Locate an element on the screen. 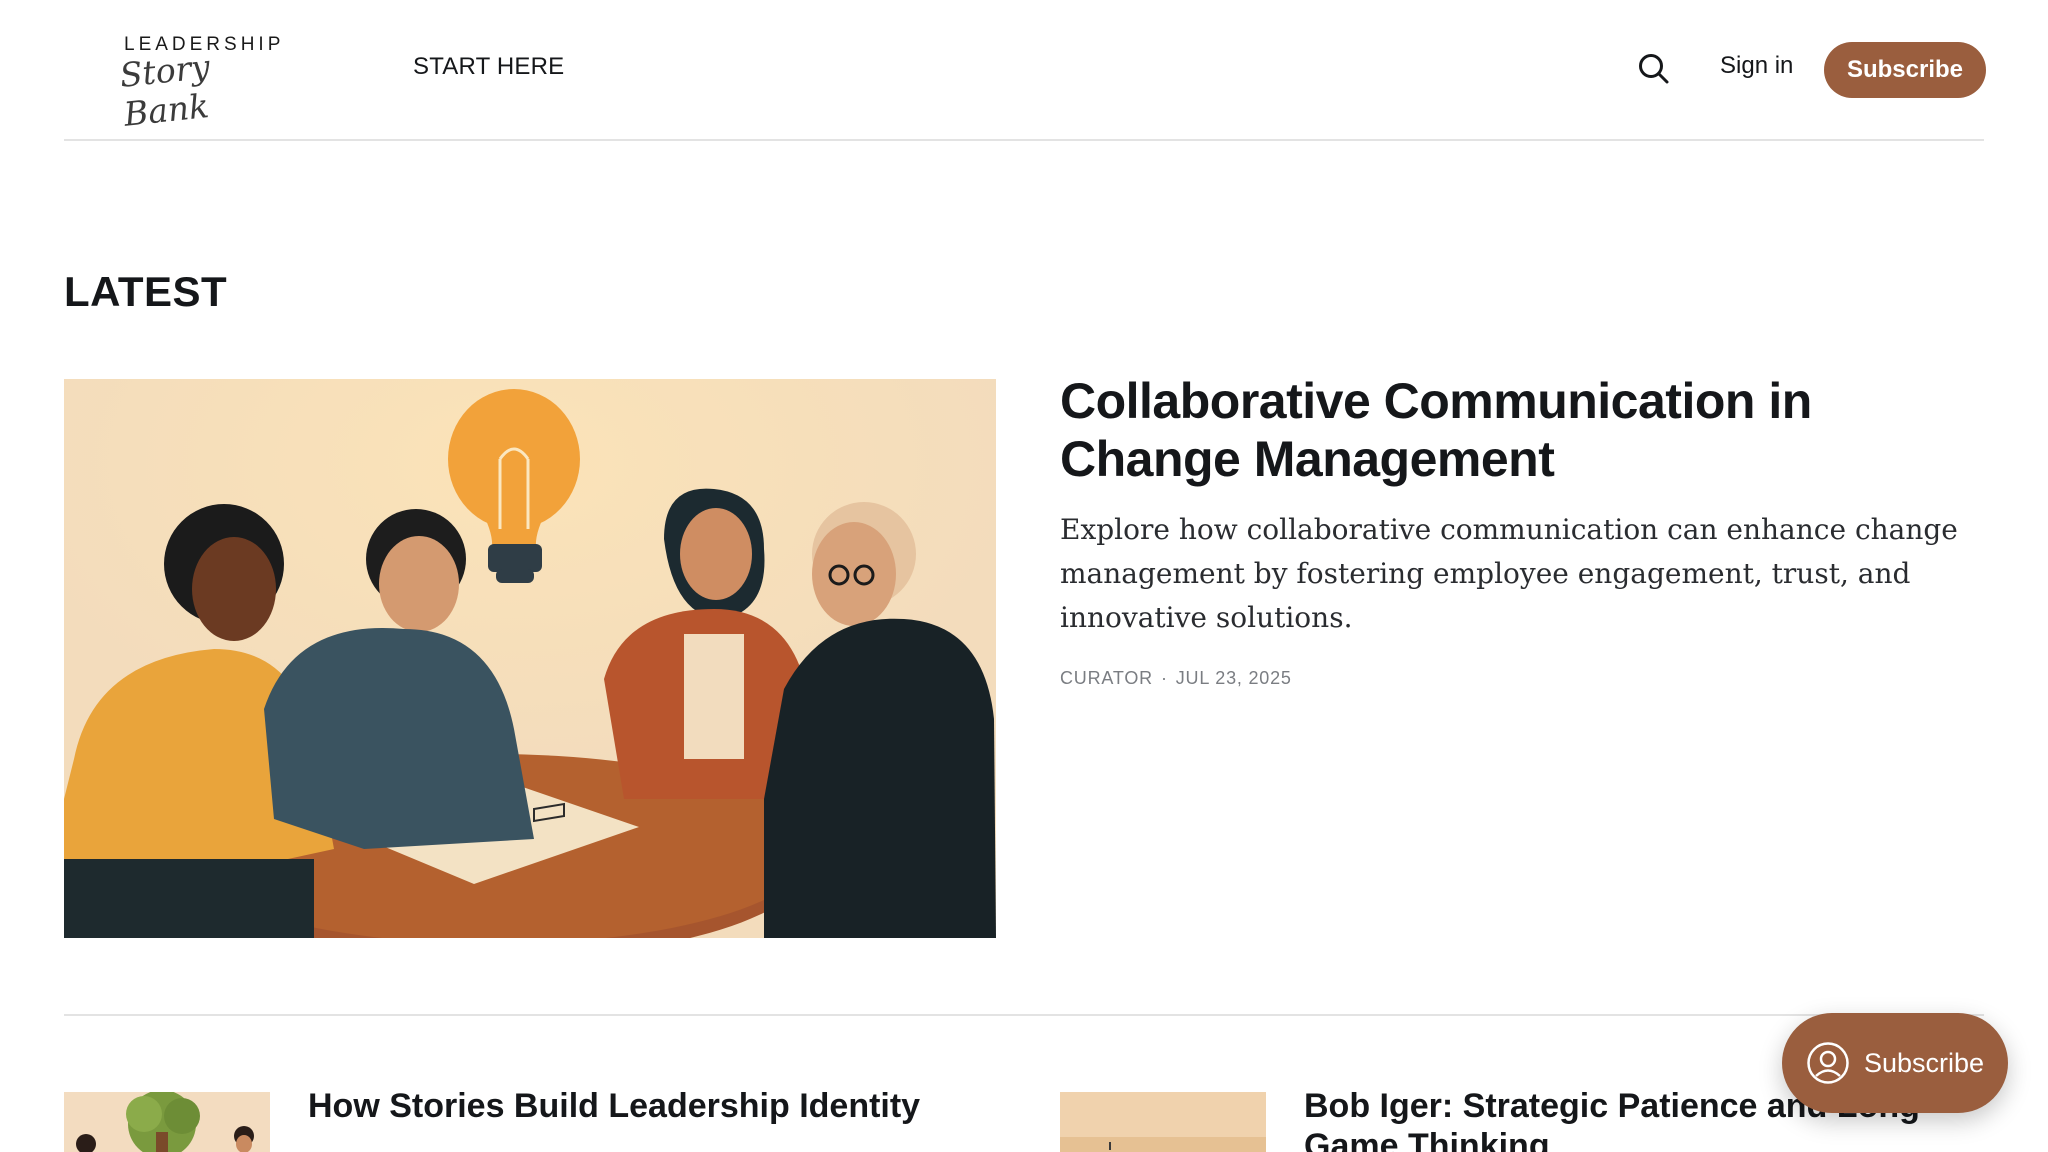  nav-start-here: START HERE is located at coordinates (488, 67).